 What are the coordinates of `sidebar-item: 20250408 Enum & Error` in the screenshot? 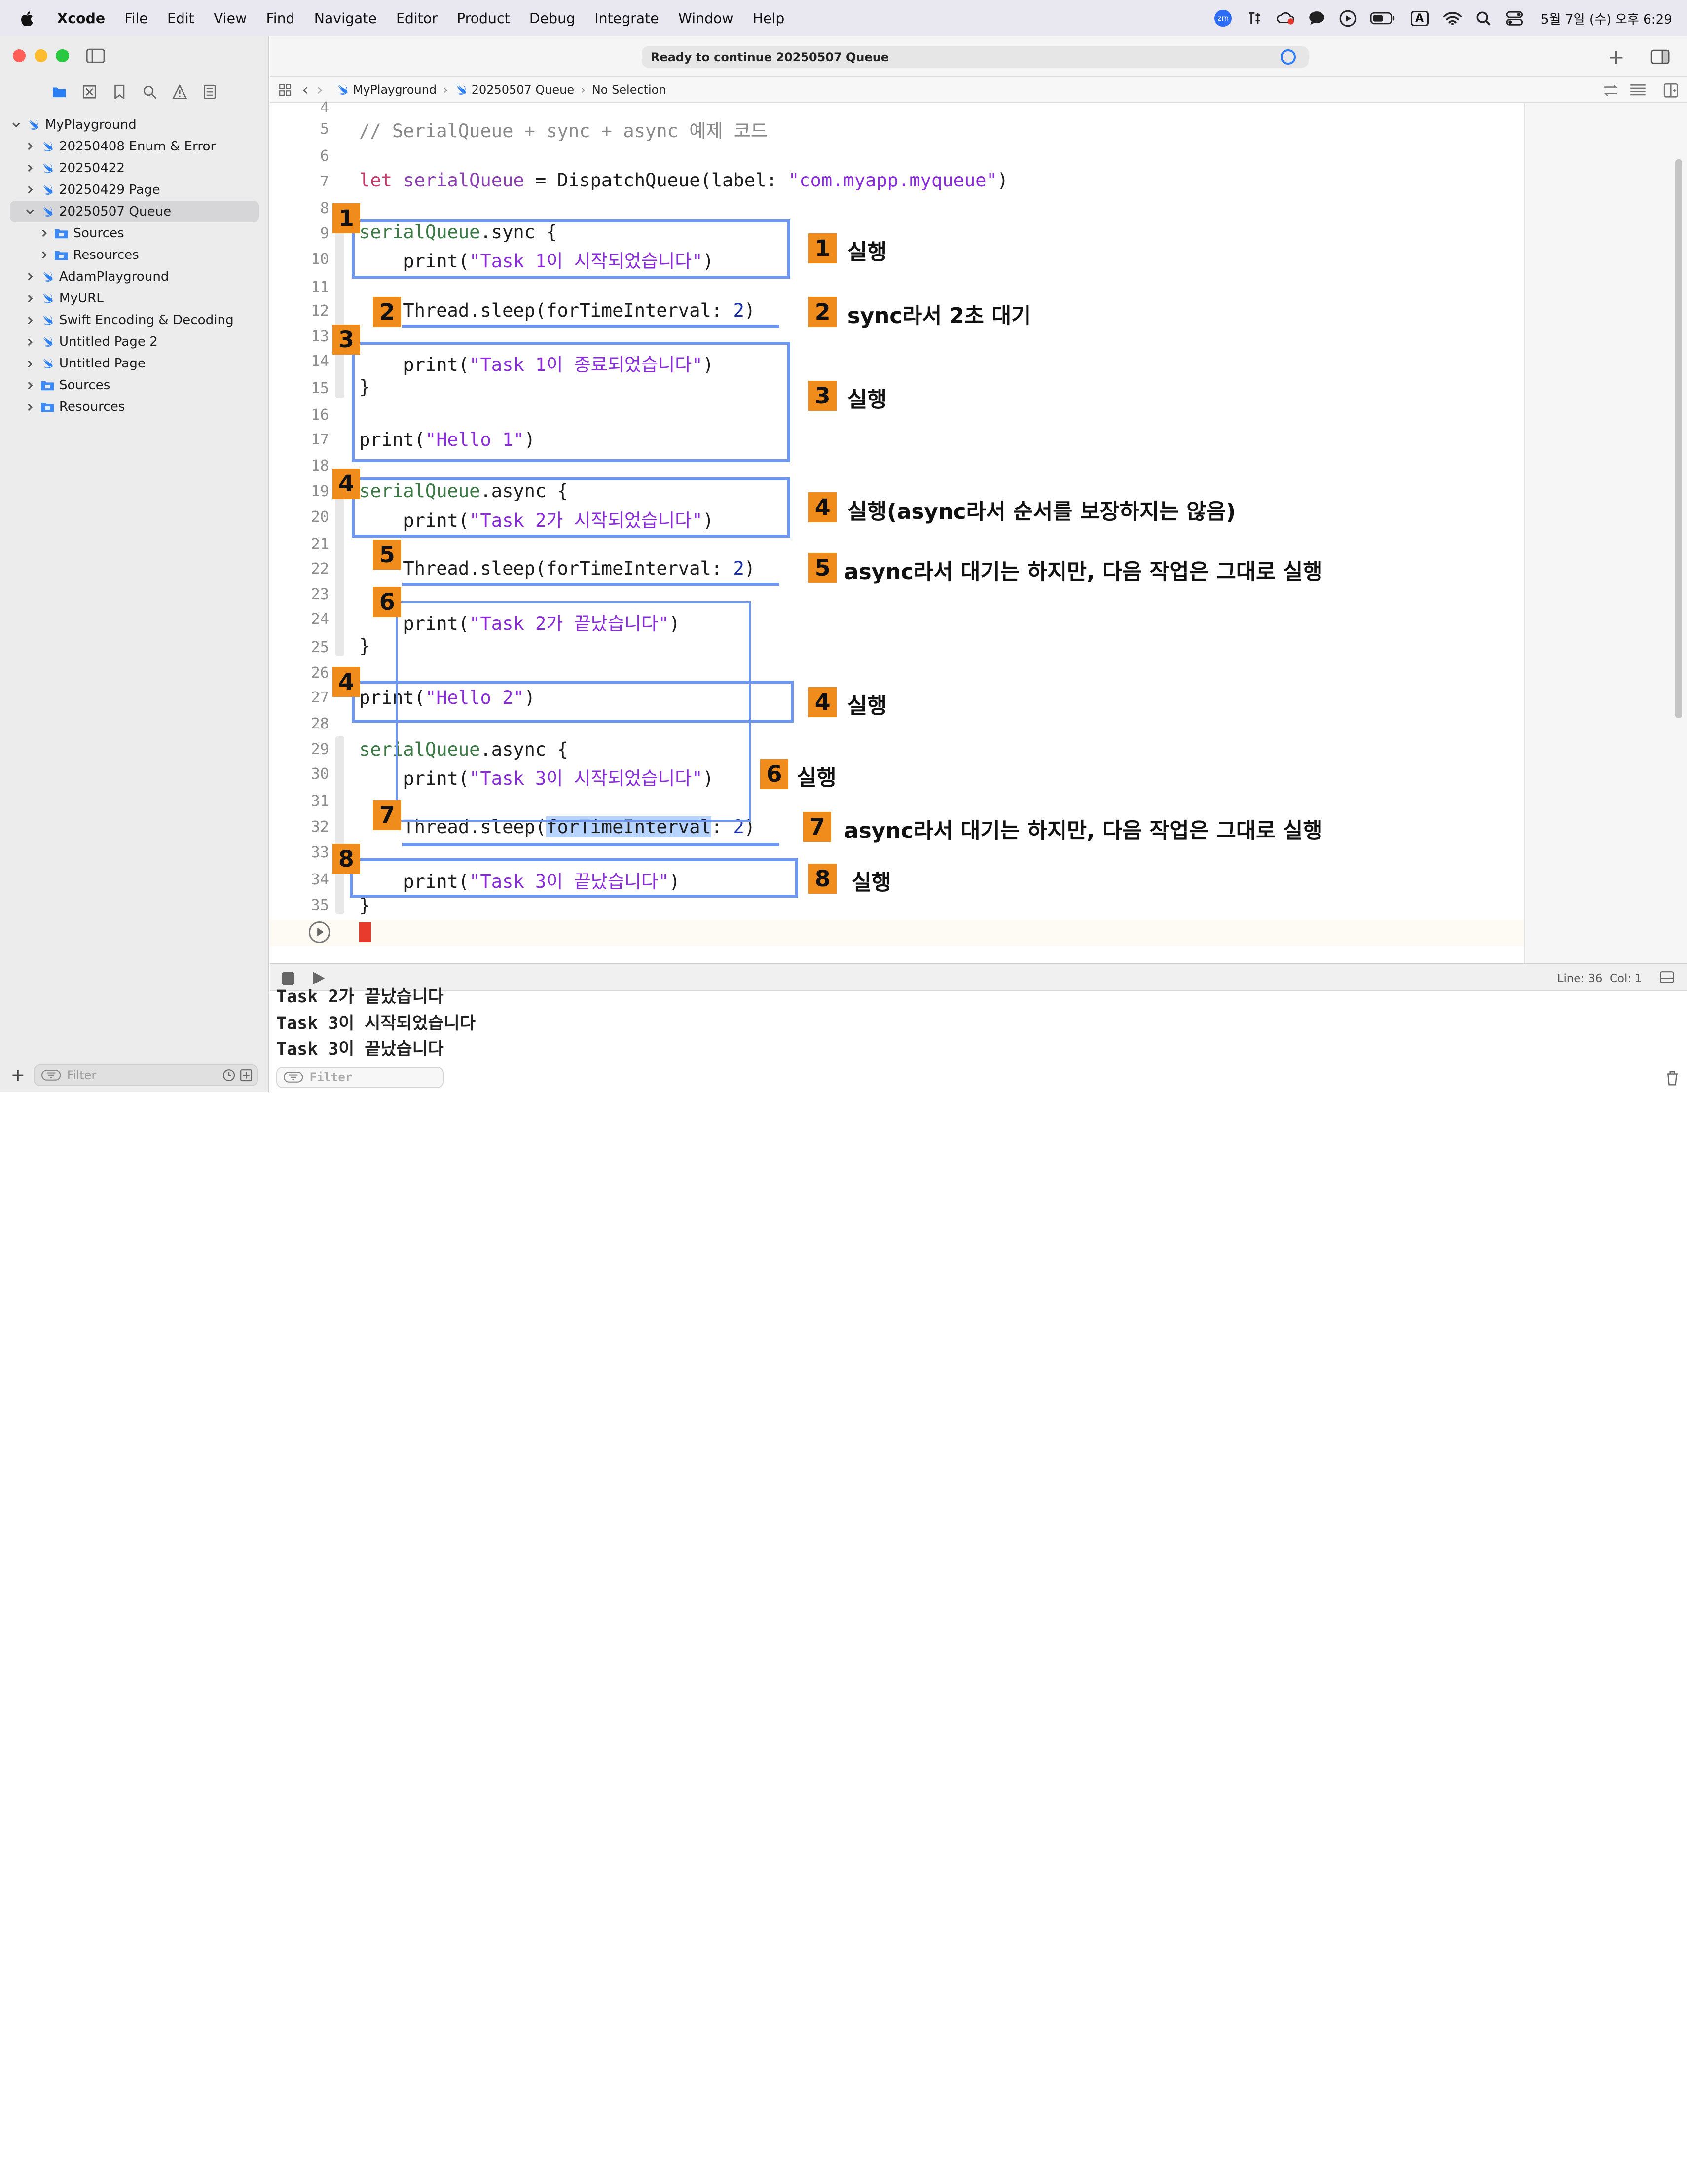 It's located at (134, 146).